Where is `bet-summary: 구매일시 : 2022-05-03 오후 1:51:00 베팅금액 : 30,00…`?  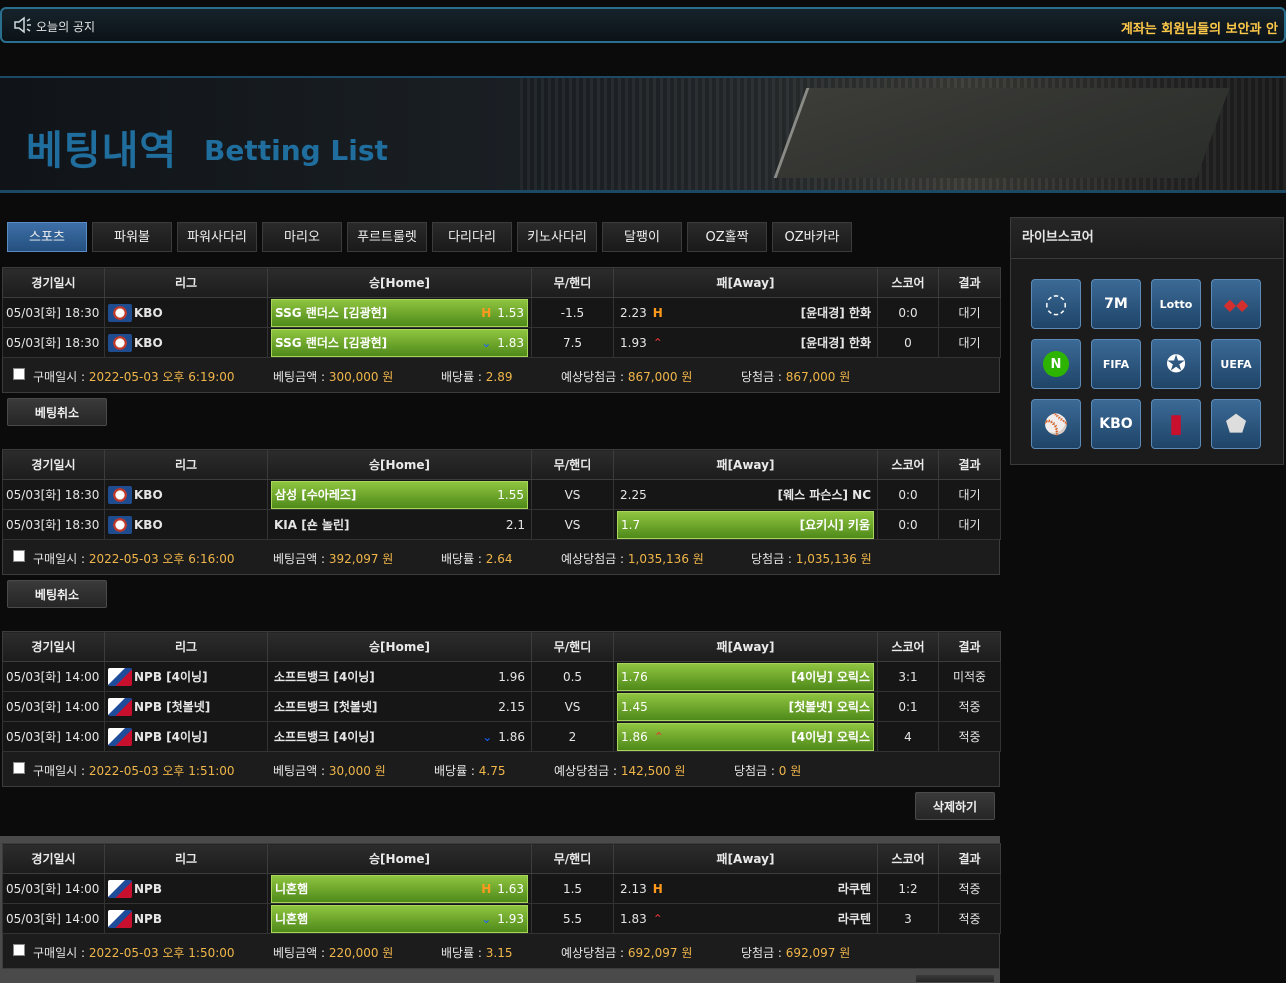 bet-summary: 구매일시 : 2022-05-03 오후 1:51:00 베팅금액 : 30,00… is located at coordinates (501, 769).